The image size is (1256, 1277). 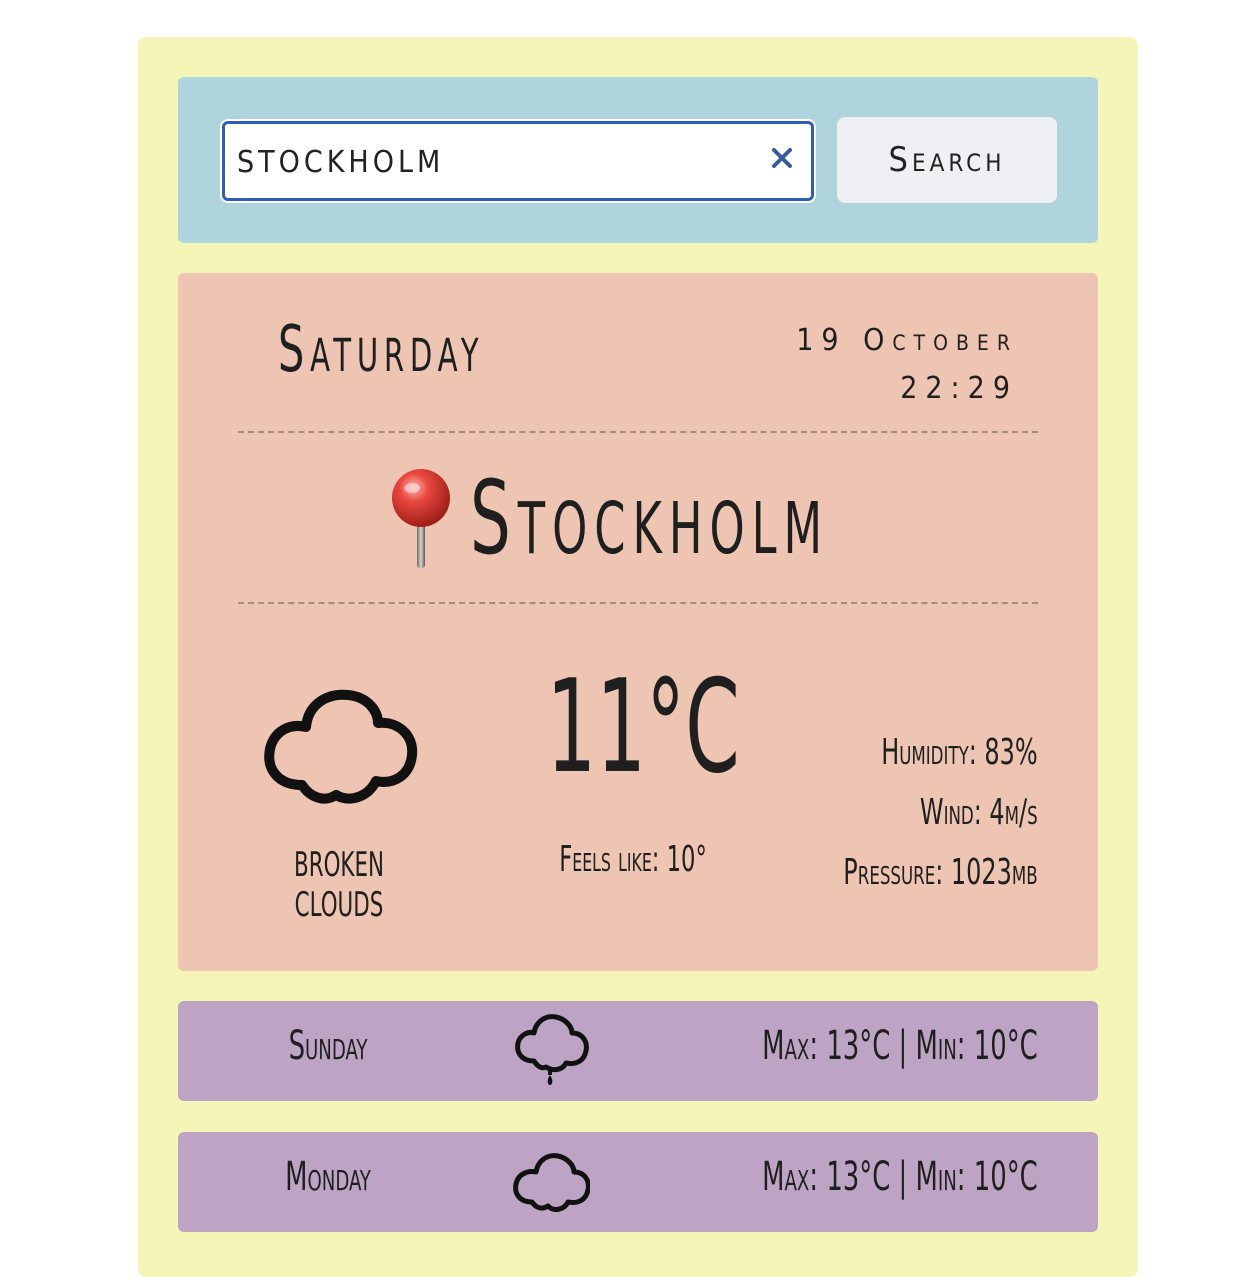 What do you see at coordinates (643, 727) in the screenshot?
I see `temperature: 11°C` at bounding box center [643, 727].